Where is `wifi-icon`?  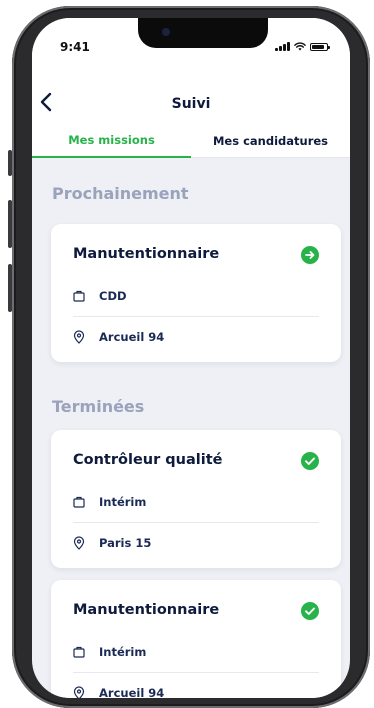 wifi-icon is located at coordinates (300, 46).